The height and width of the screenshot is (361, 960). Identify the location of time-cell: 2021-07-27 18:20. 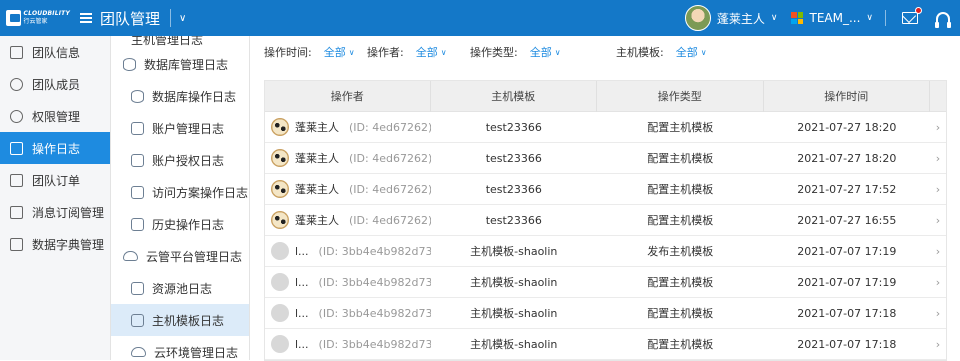
(847, 158).